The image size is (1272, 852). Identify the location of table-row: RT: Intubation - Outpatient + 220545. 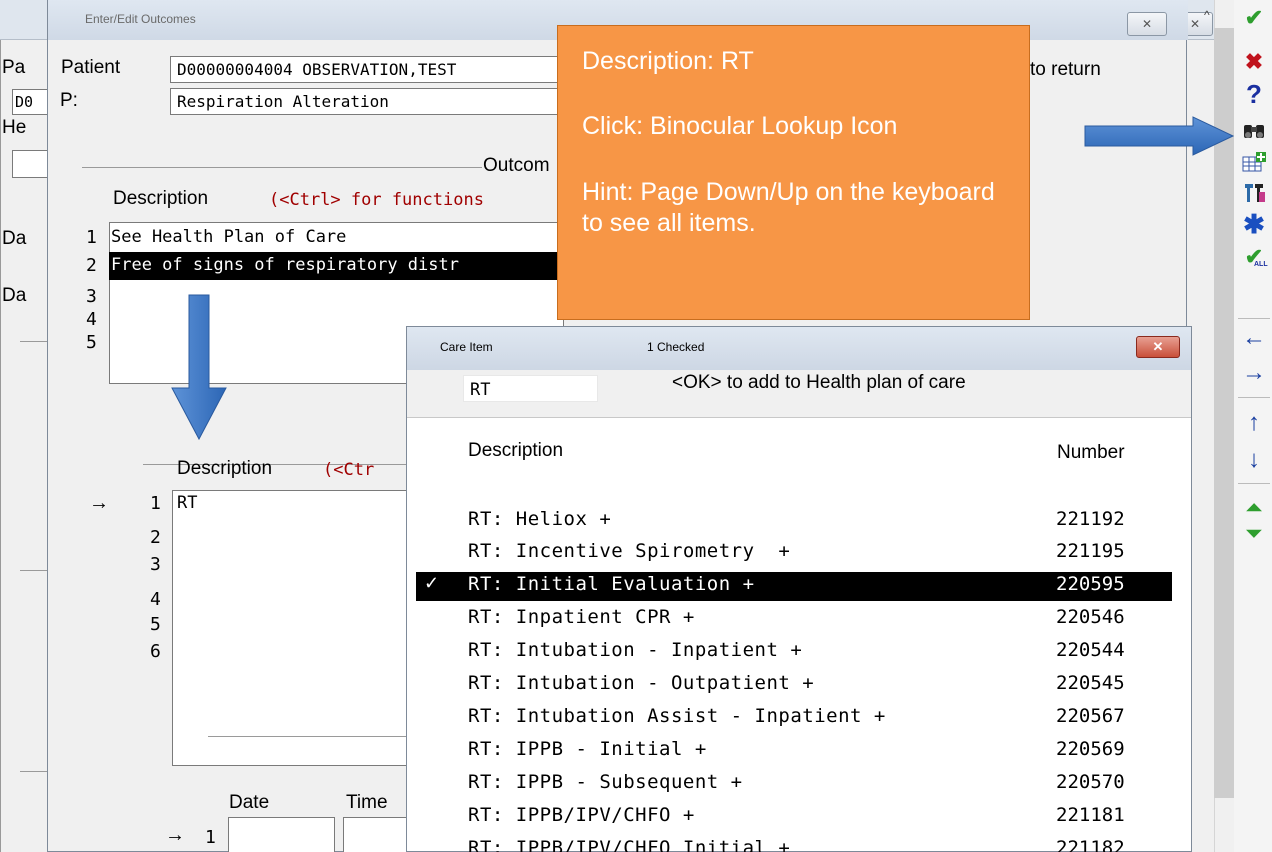
(794, 685).